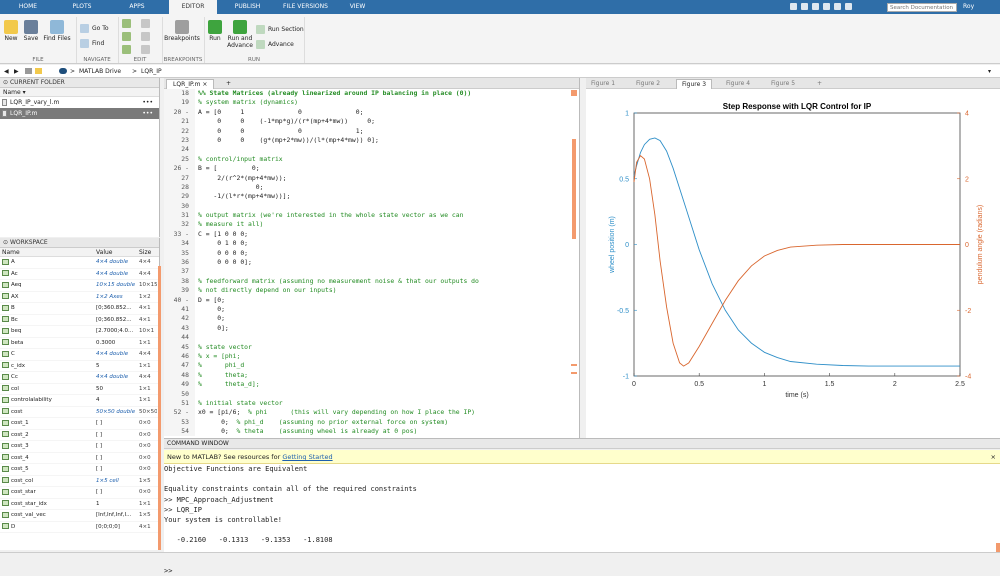  I want to click on line-number: 32, so click(179, 224).